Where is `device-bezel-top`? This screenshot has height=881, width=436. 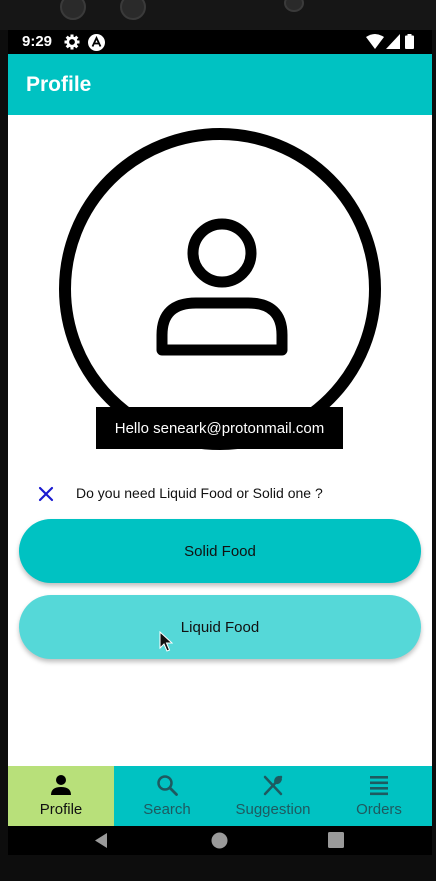 device-bezel-top is located at coordinates (218, 15).